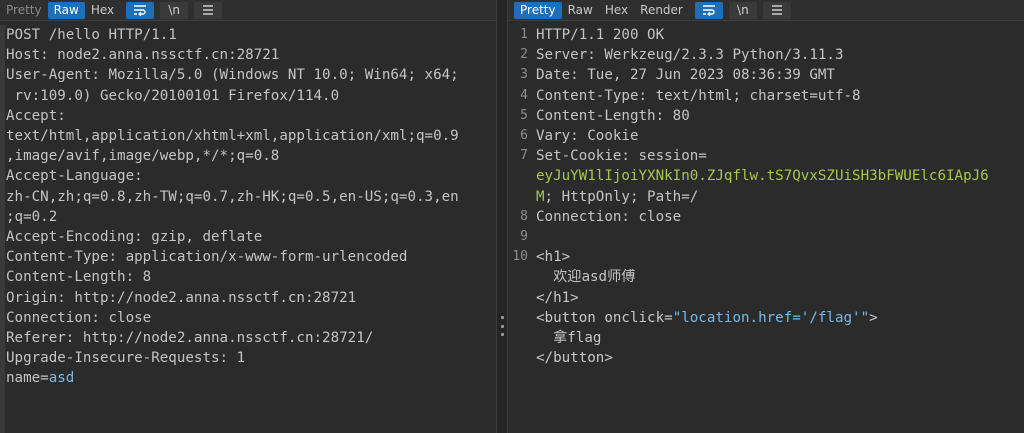 This screenshot has height=433, width=1024. What do you see at coordinates (766, 358) in the screenshot?
I see `response-line: </button>` at bounding box center [766, 358].